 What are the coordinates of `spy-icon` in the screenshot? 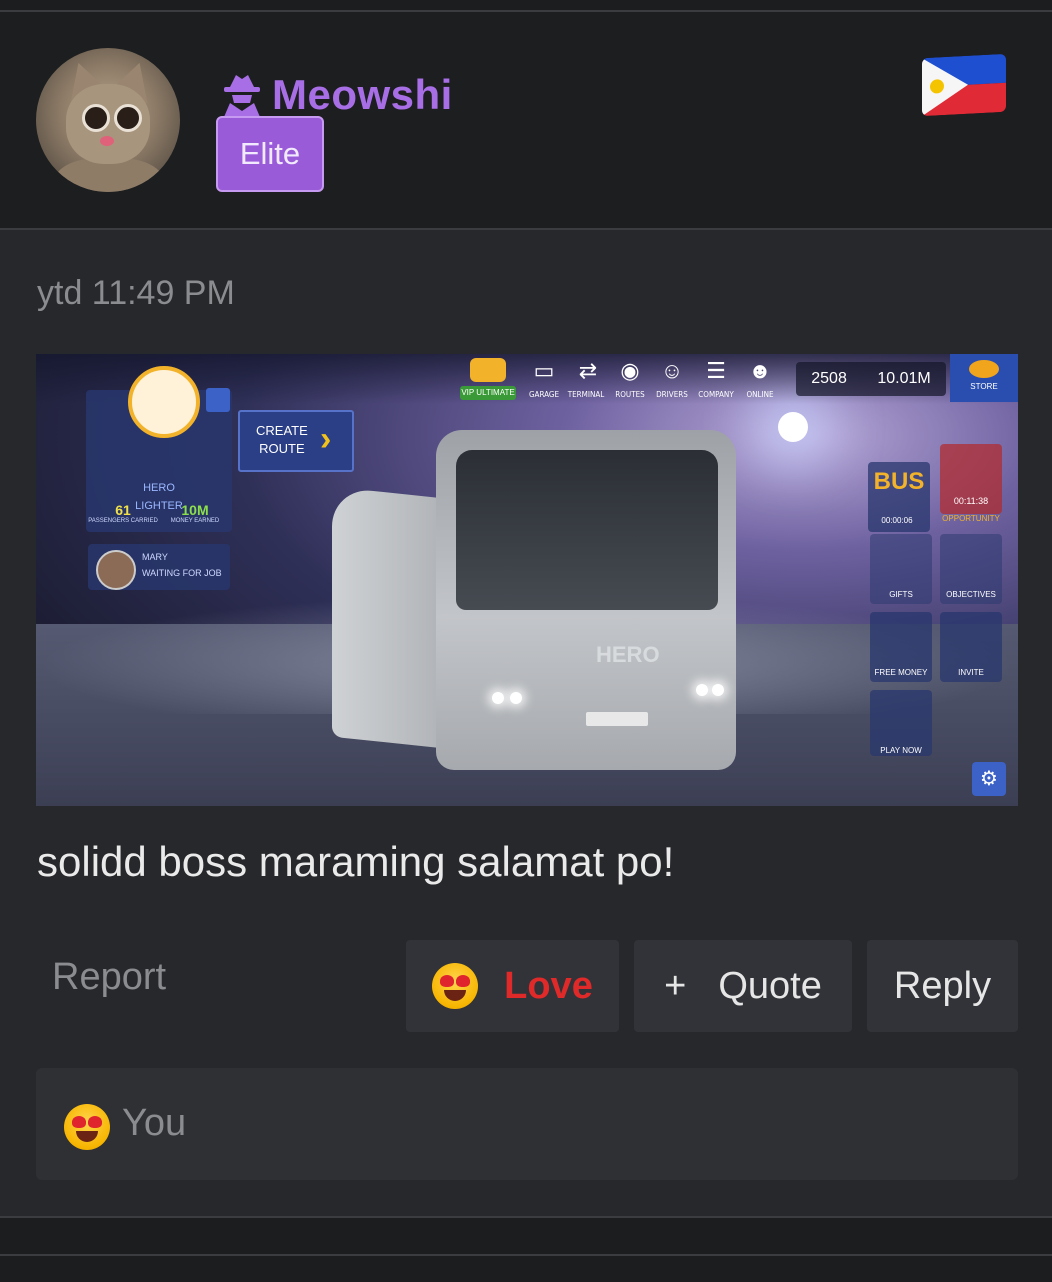 It's located at (242, 96).